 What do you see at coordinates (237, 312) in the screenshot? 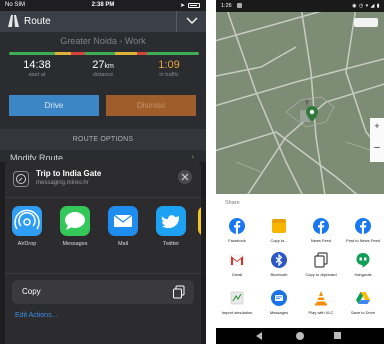
I see `share-target-label: Import simulation` at bounding box center [237, 312].